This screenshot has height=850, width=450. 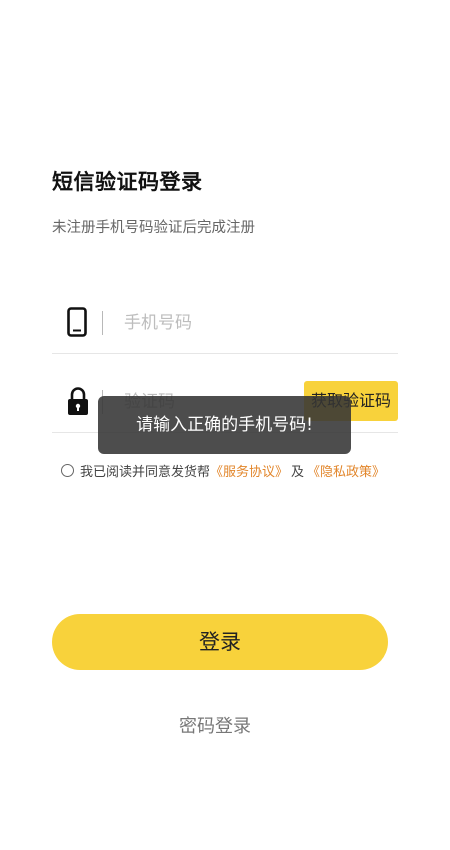 I want to click on agreement-radio, so click(x=67, y=470).